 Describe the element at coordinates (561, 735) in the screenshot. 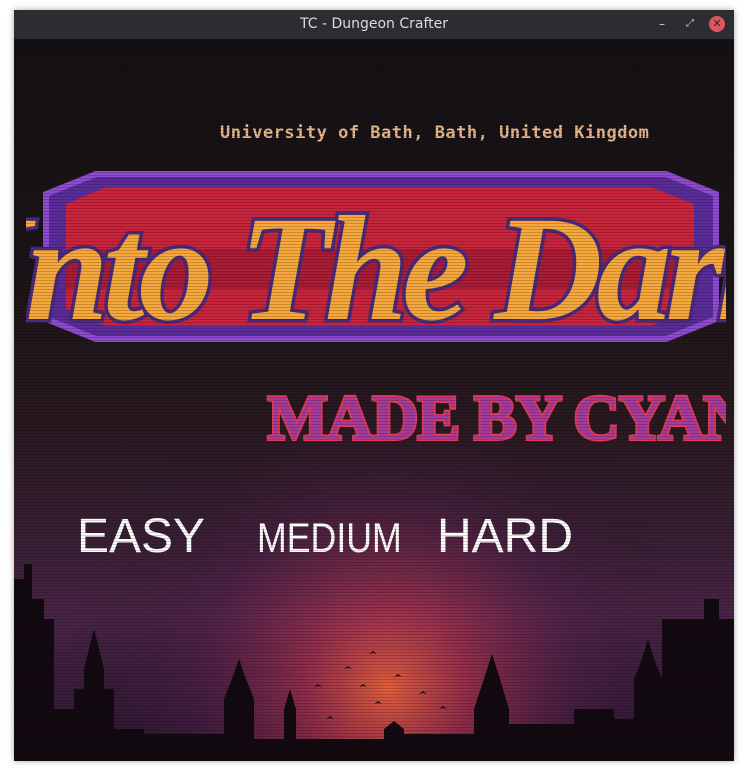

I see `building-right` at that location.